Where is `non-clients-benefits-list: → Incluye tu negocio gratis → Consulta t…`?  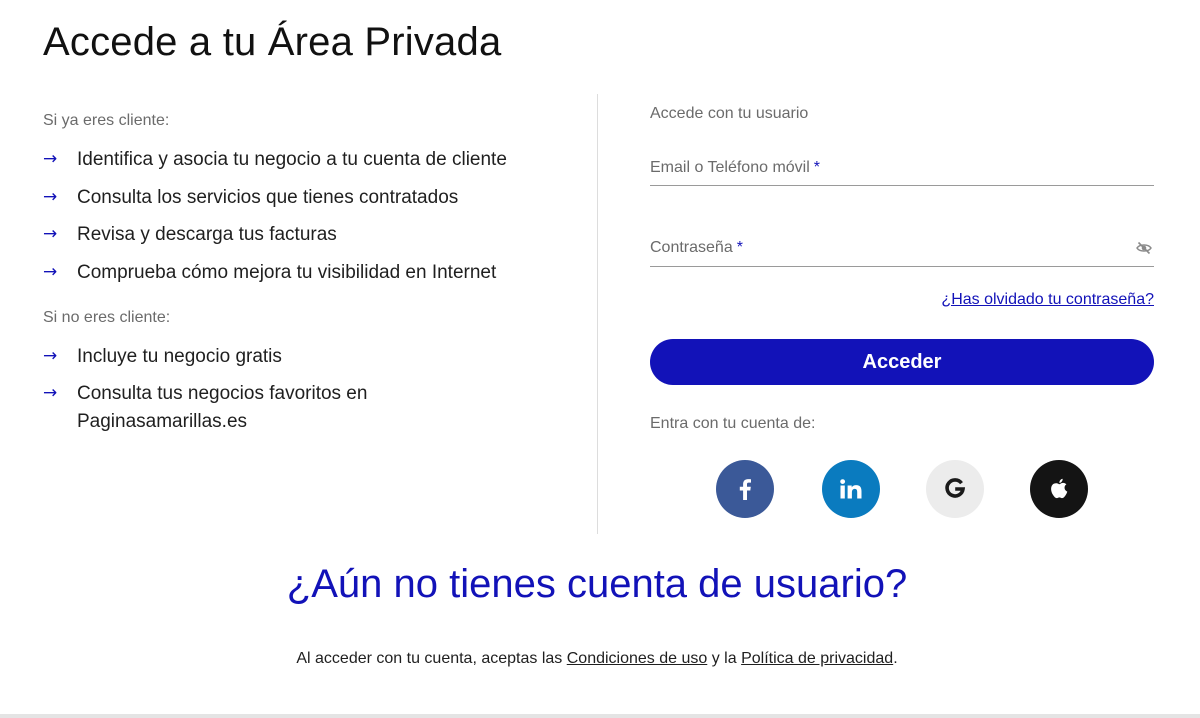 non-clients-benefits-list: → Incluye tu negocio gratis → Consulta t… is located at coordinates (303, 390).